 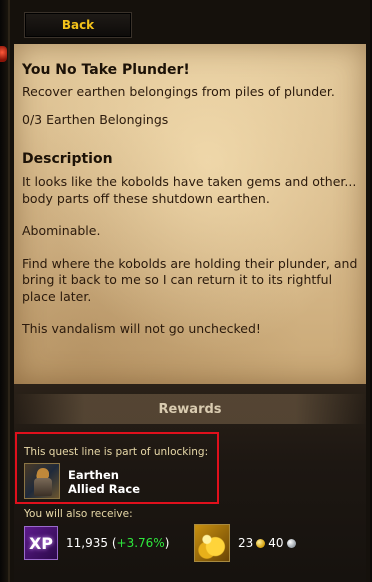 I want to click on also-receive-label: You will also receive:, so click(x=78, y=514).